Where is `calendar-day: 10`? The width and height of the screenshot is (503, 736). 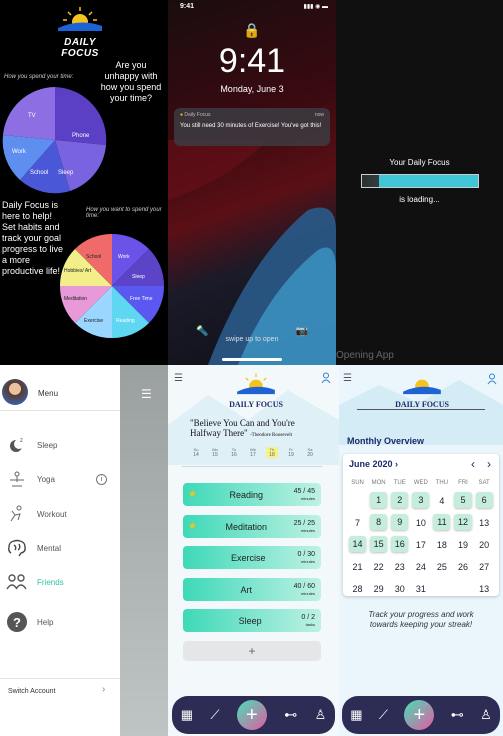
calendar-day: 10 is located at coordinates (420, 522).